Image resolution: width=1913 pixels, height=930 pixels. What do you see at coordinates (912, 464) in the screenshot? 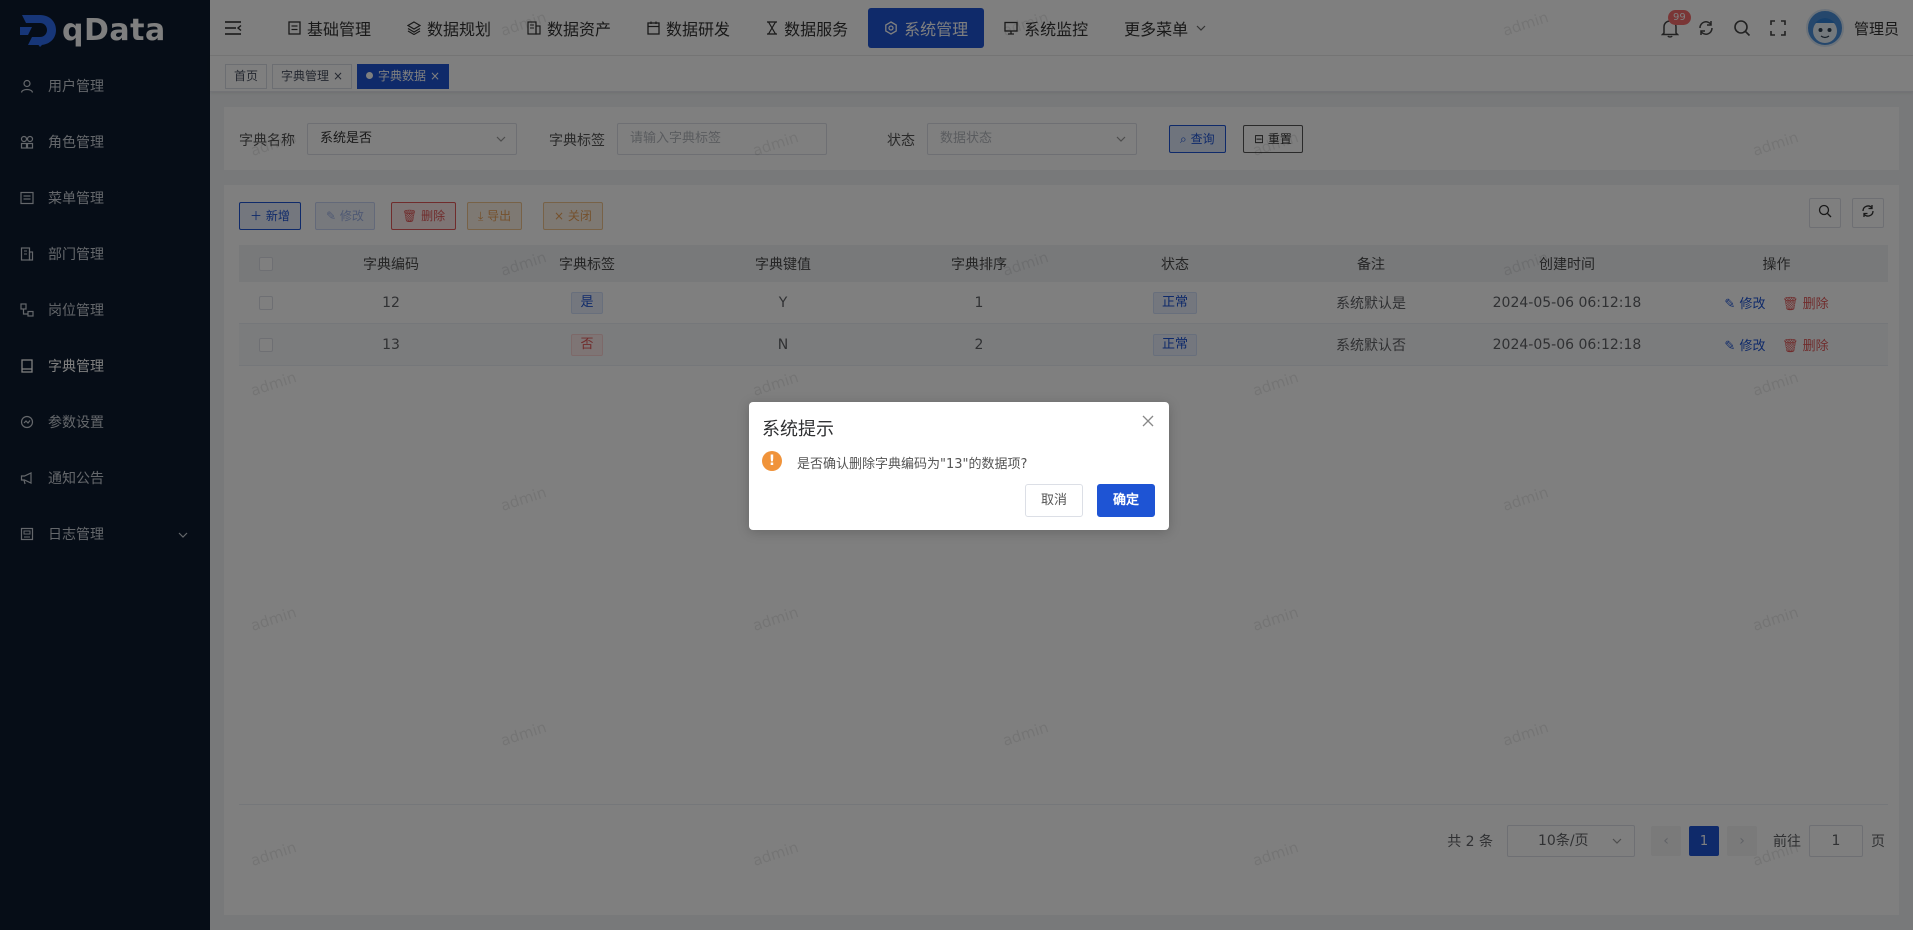
I see `dialog-message: 是否确认删除字典编码为"13"的数据项?` at bounding box center [912, 464].